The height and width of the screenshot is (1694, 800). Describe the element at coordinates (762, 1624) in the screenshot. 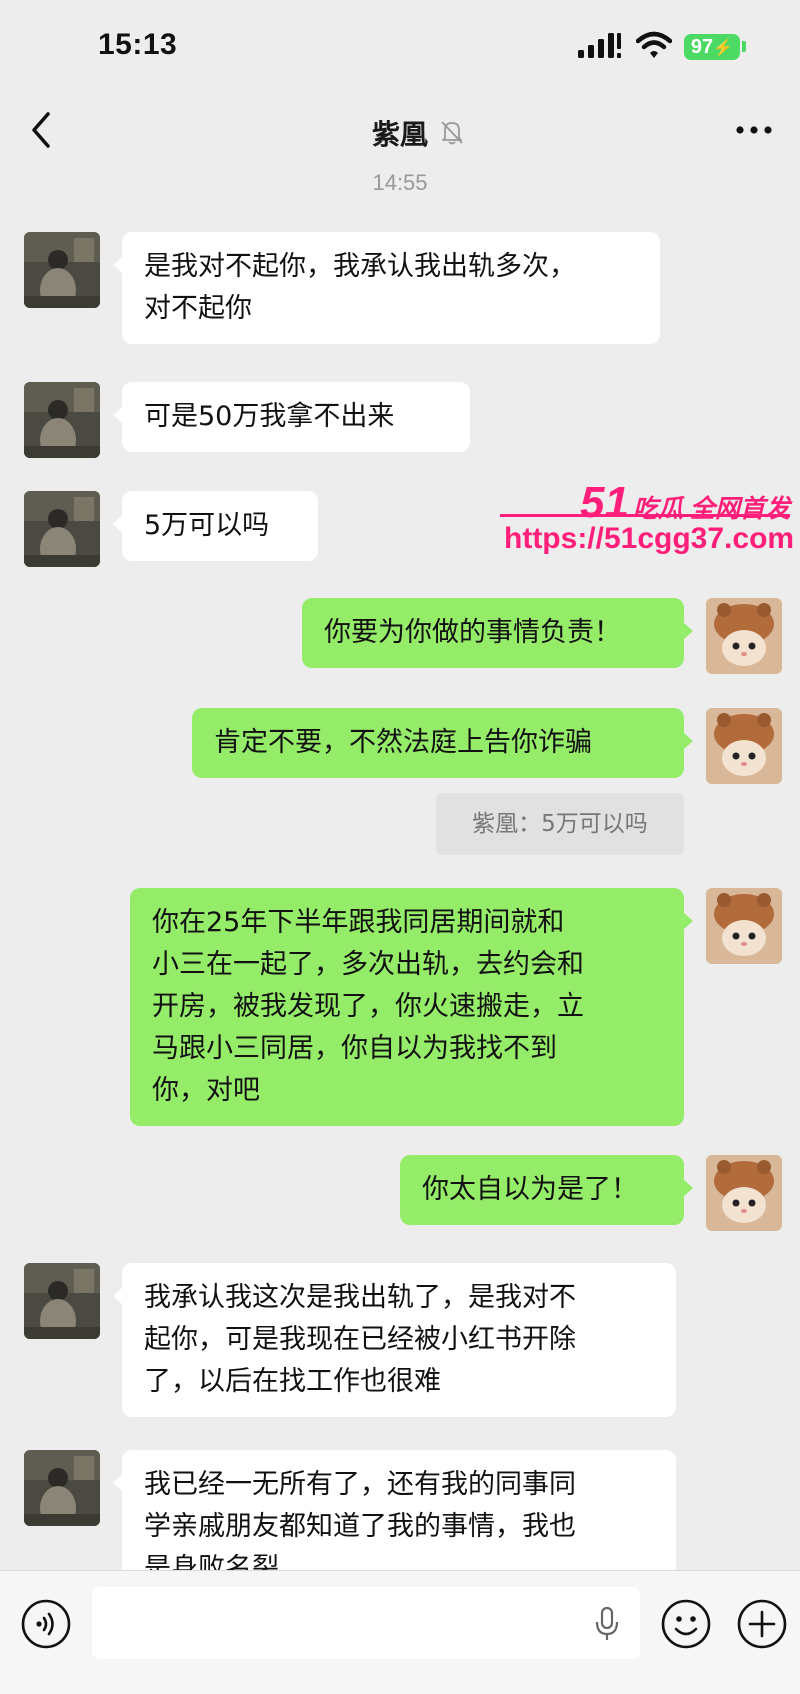

I see `plus-icon` at that location.